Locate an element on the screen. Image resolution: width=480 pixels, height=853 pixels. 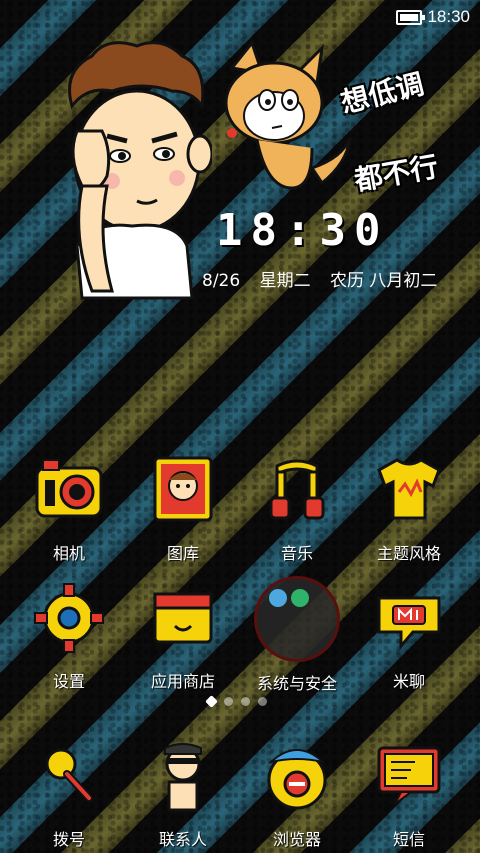
miliao-icon is located at coordinates (409, 623).